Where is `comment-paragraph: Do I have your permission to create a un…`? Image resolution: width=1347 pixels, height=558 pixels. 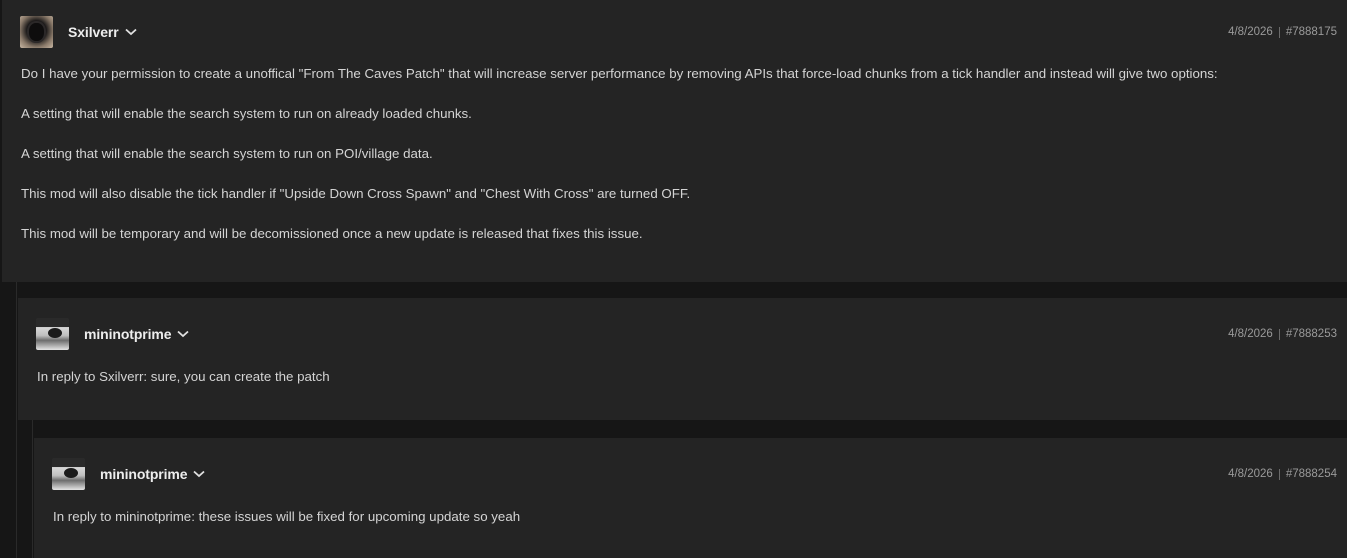 comment-paragraph: Do I have your permission to create a un… is located at coordinates (619, 73).